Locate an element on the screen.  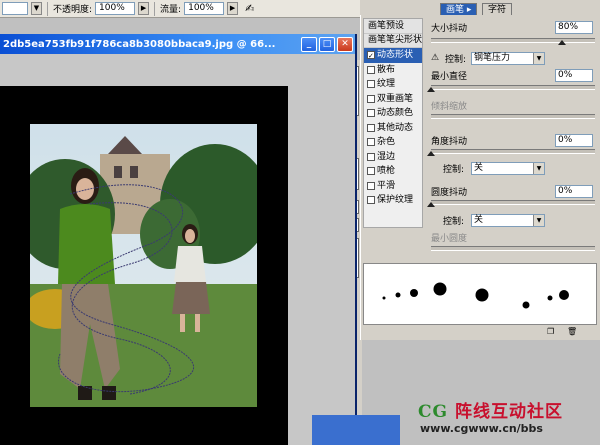
angle-jitter-input: 0% is located at coordinates (574, 140).